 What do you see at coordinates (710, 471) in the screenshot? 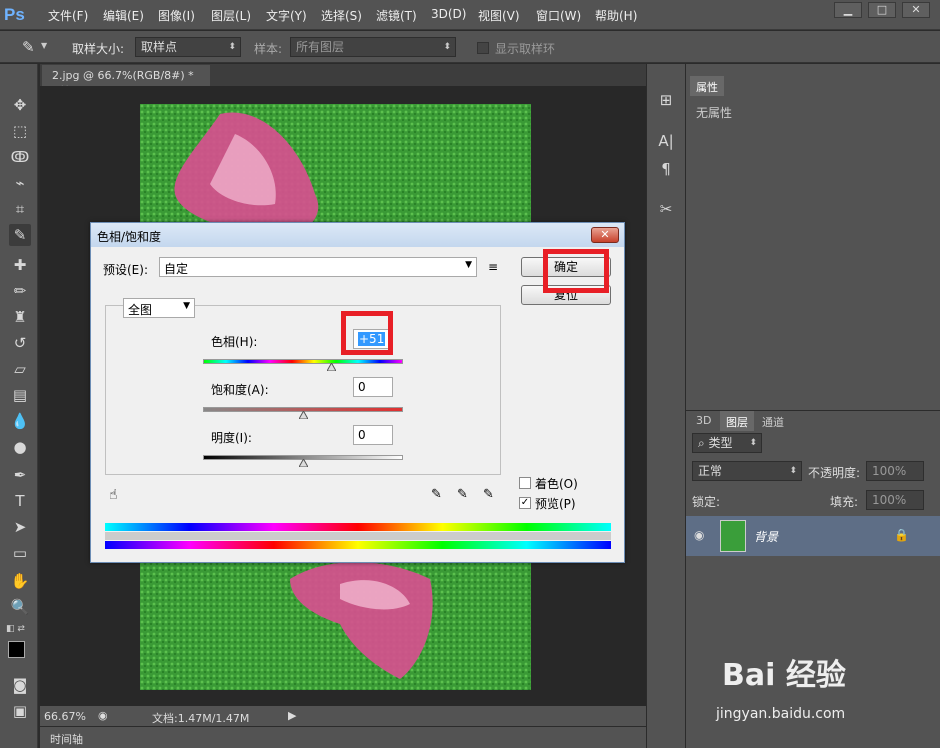
I see `blend-mode-value: 正常` at bounding box center [710, 471].